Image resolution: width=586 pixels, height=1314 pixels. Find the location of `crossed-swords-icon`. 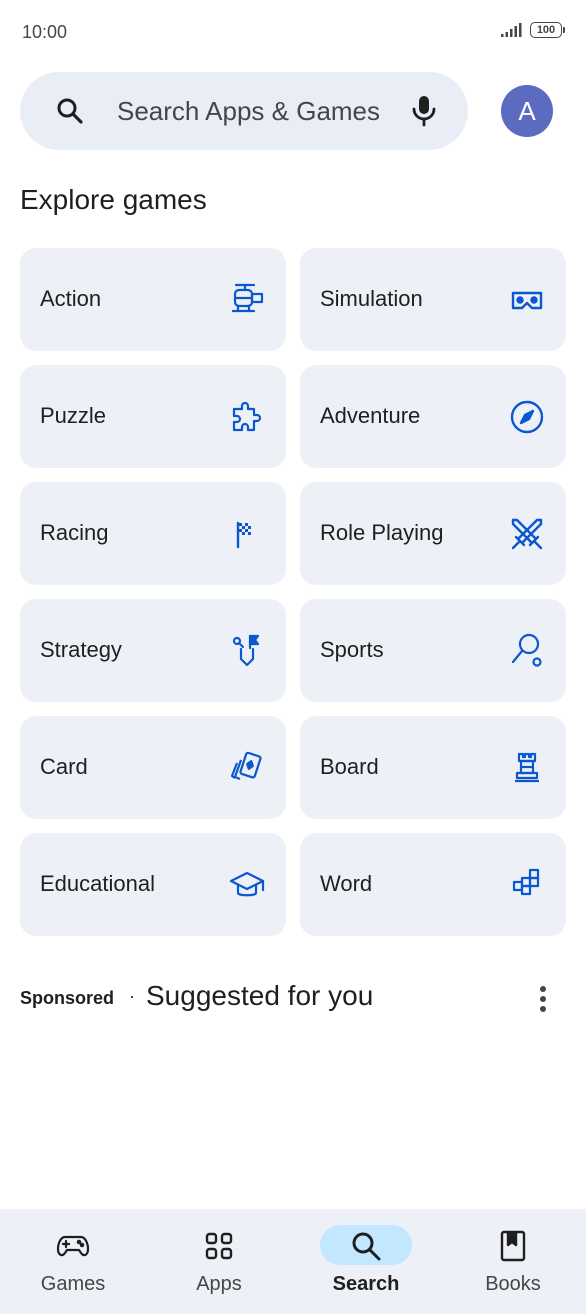

crossed-swords-icon is located at coordinates (527, 534).